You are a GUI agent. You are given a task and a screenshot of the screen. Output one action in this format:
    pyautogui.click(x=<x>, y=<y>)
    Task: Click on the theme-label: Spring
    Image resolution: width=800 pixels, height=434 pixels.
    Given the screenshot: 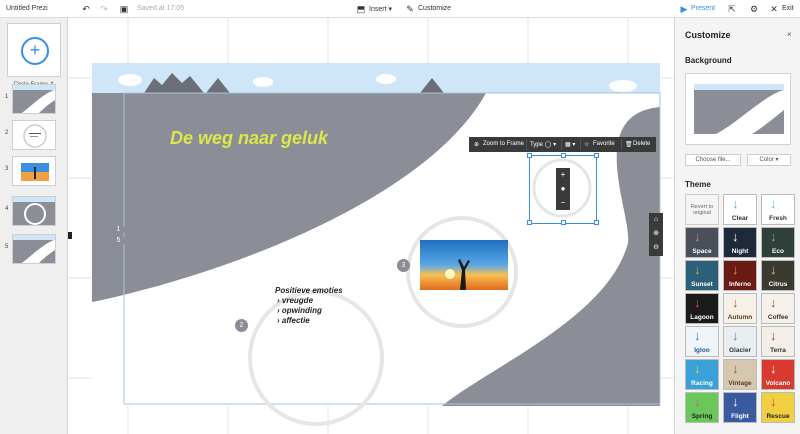 What is the action you would take?
    pyautogui.click(x=702, y=416)
    